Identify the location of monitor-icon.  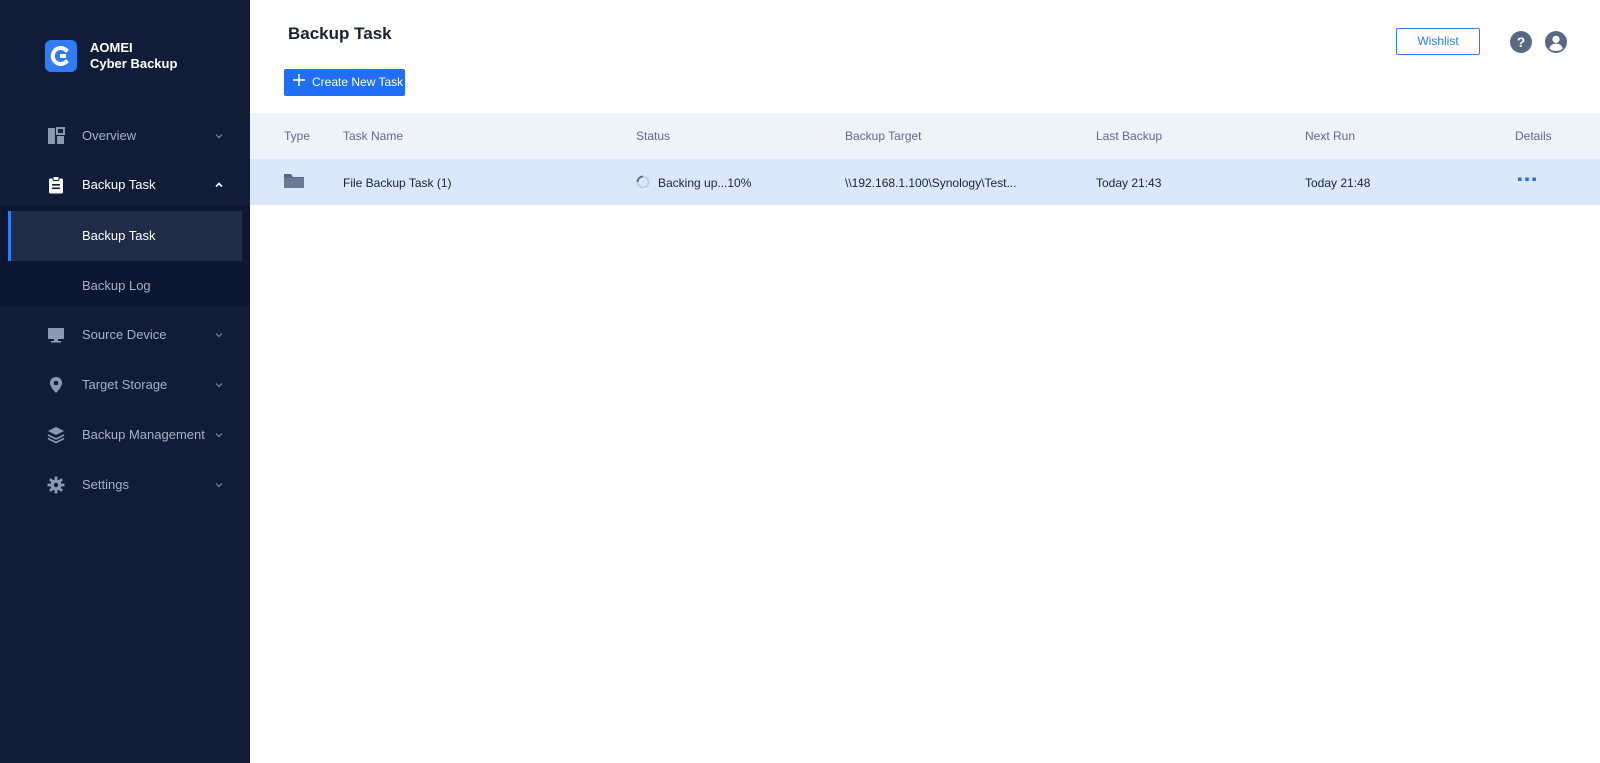
(56, 335).